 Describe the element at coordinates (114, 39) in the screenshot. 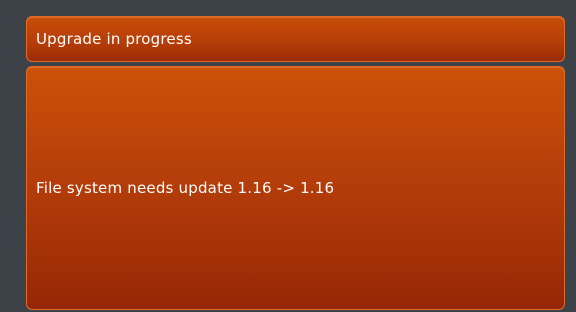

I see `page-title: Upgrade in progress` at that location.